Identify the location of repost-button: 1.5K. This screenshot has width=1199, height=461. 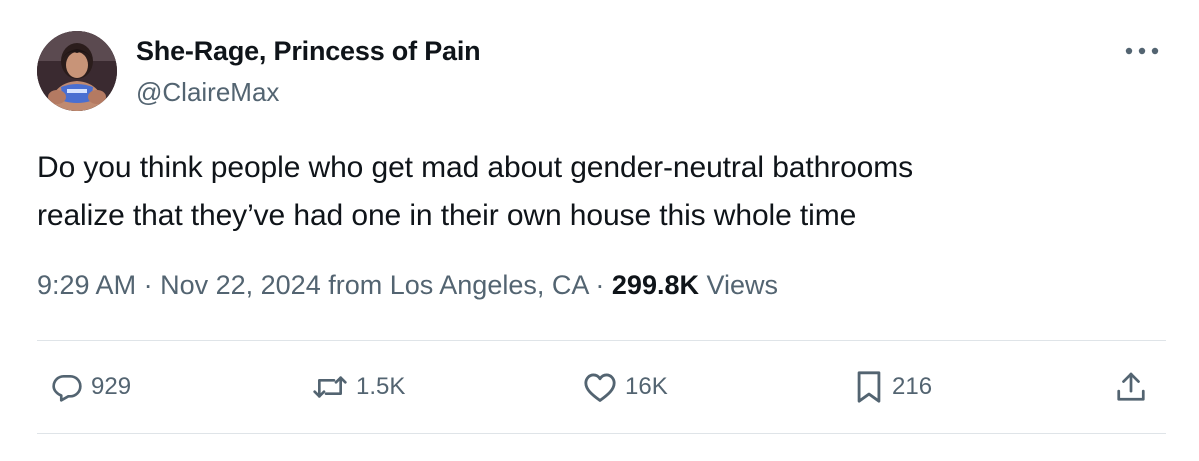
(358, 387).